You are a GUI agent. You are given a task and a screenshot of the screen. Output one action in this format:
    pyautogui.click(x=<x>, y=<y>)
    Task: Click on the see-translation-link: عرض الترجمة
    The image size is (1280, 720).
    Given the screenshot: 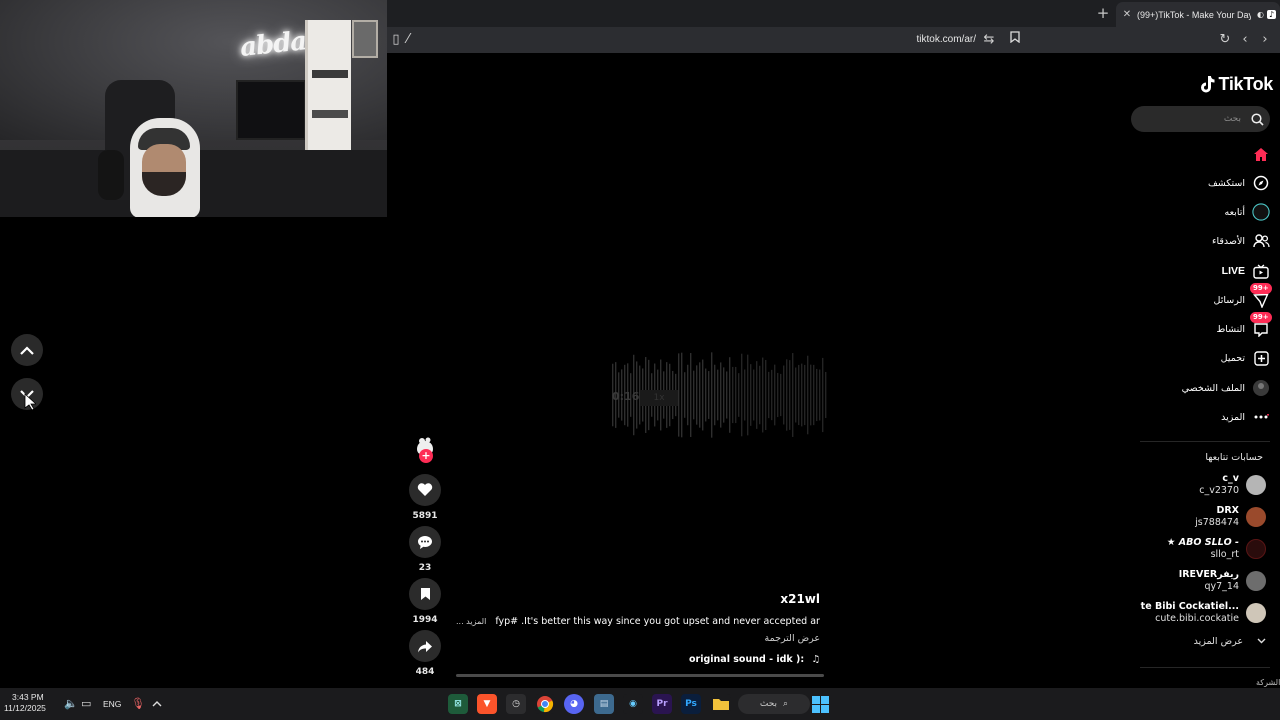 What is the action you would take?
    pyautogui.click(x=760, y=638)
    